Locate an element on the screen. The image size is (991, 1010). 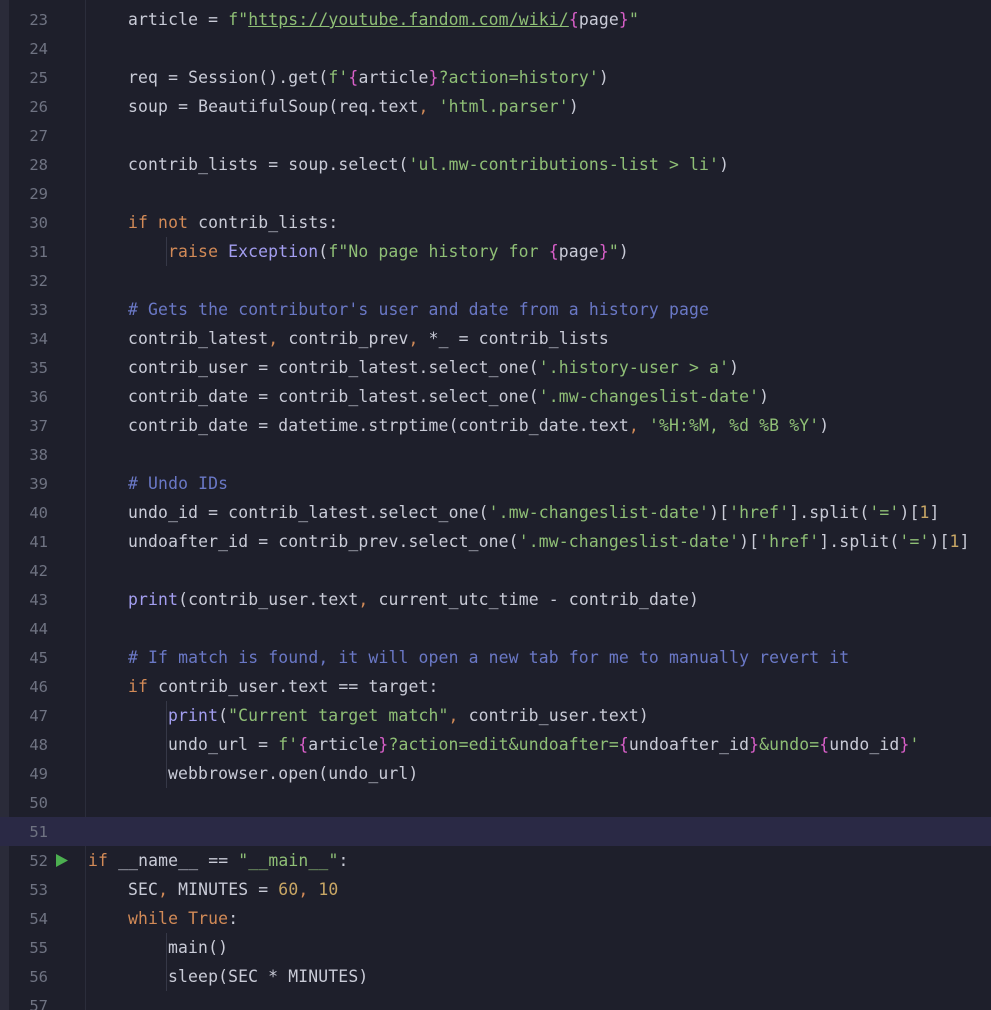
code-token: )[ is located at coordinates (939, 541).